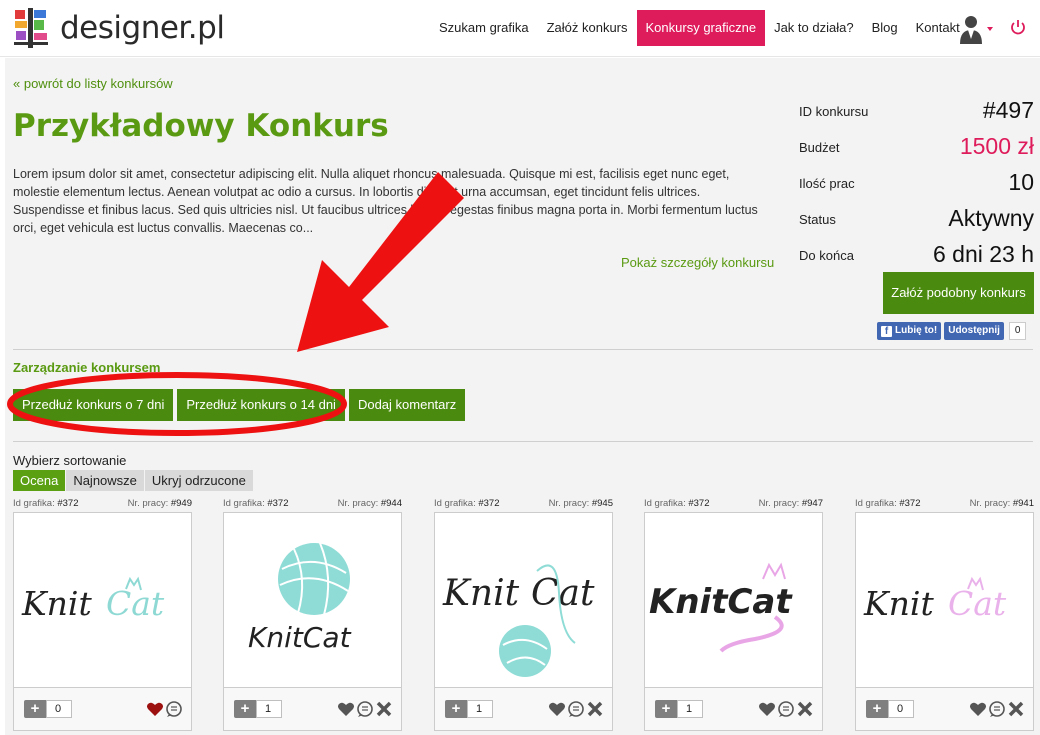 Image resolution: width=1040 pixels, height=735 pixels. Describe the element at coordinates (916, 184) in the screenshot. I see `stat-works-count: Ilość prac 10` at that location.